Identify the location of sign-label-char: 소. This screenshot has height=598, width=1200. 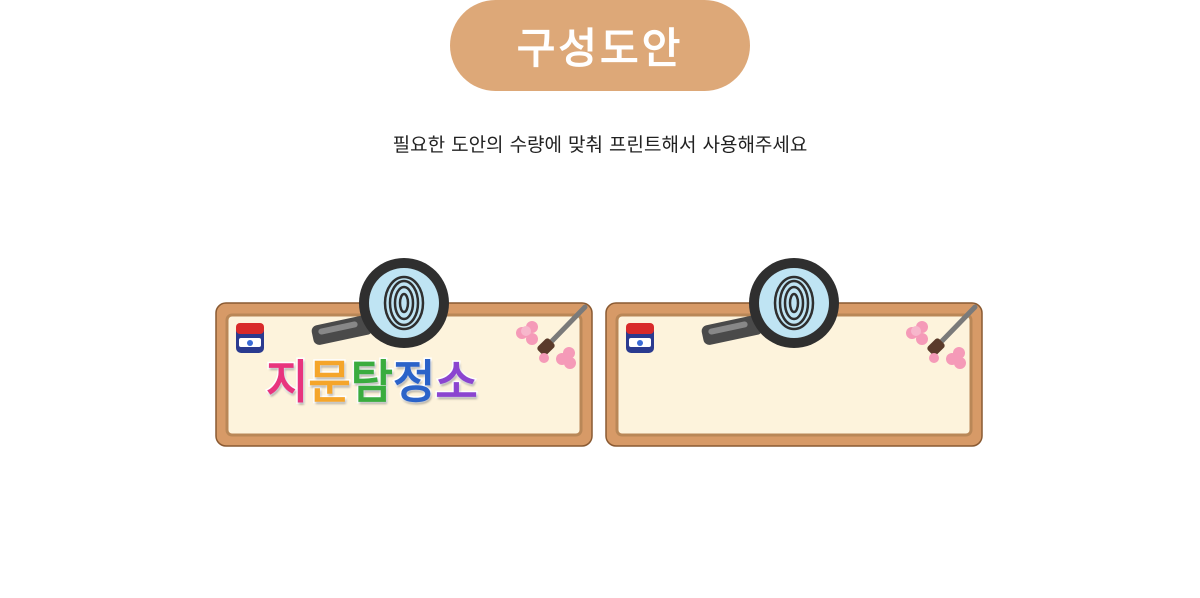
(456, 382).